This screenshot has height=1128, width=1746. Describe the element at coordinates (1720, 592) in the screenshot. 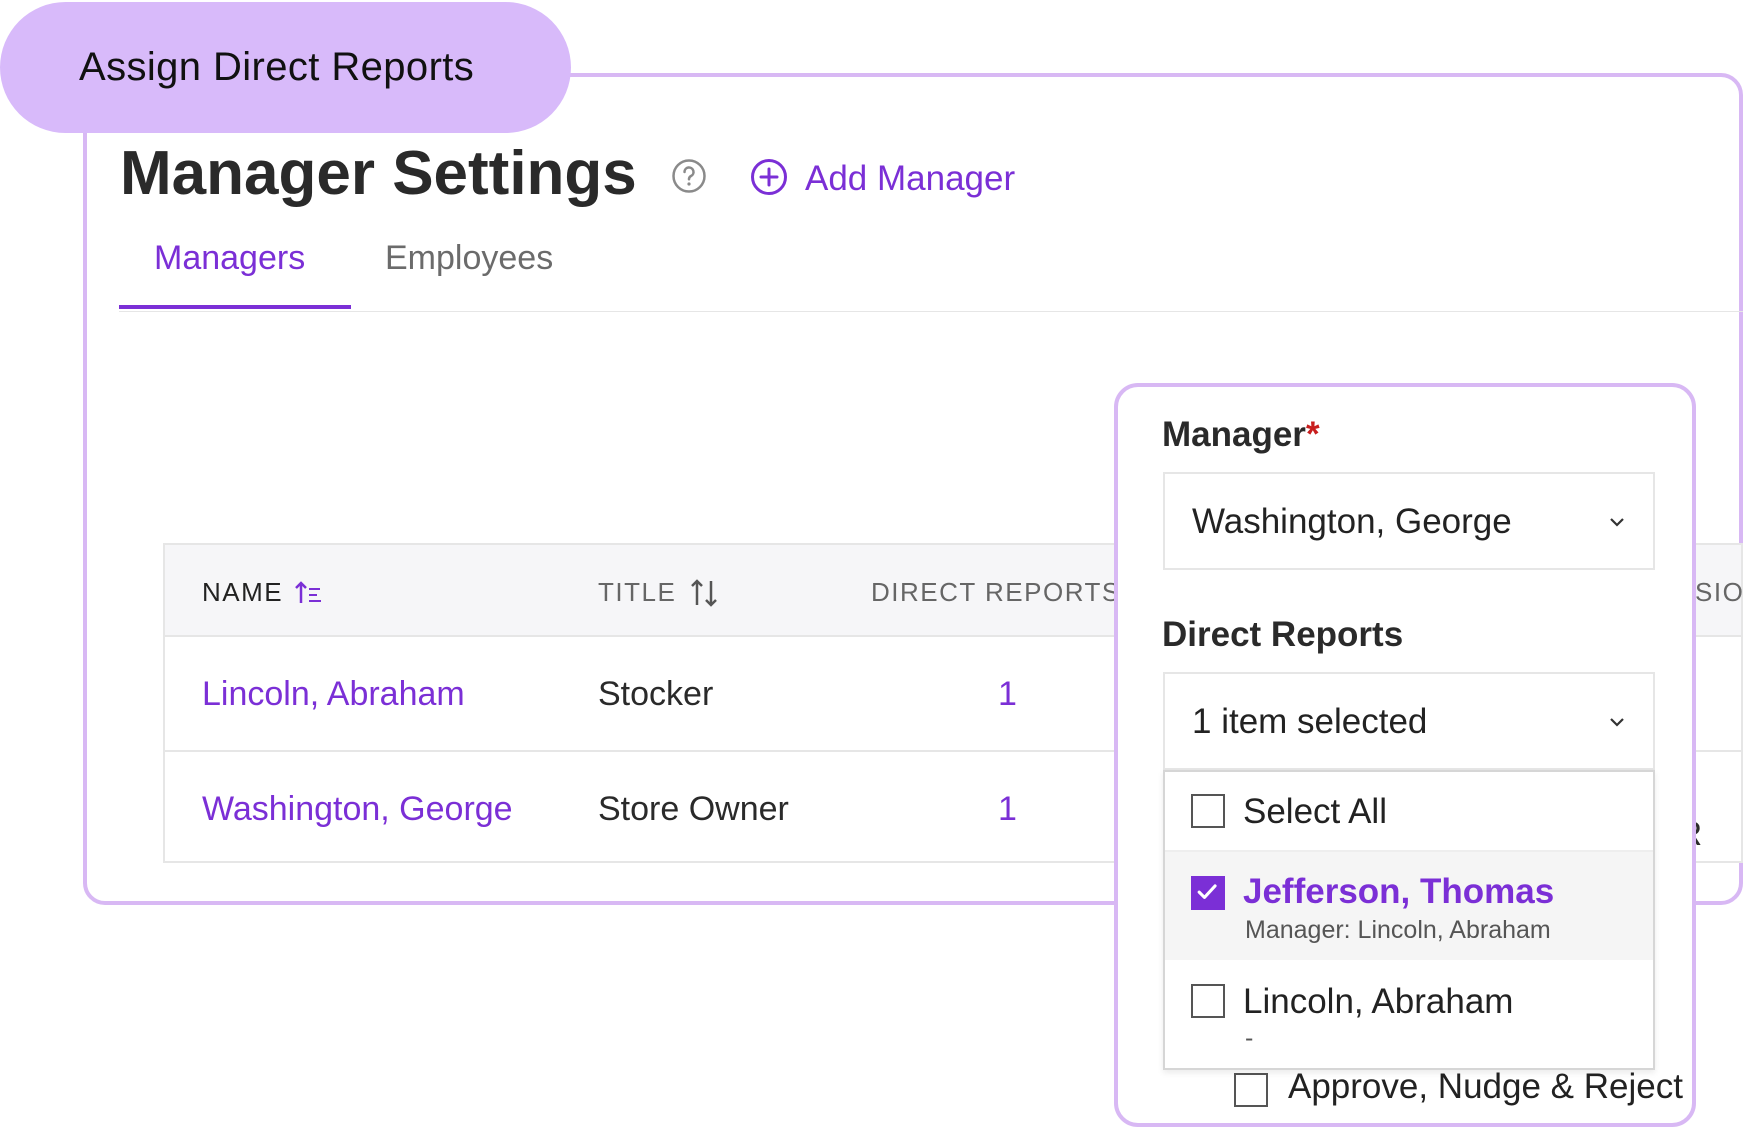

I see `column-header-permission: SION` at that location.